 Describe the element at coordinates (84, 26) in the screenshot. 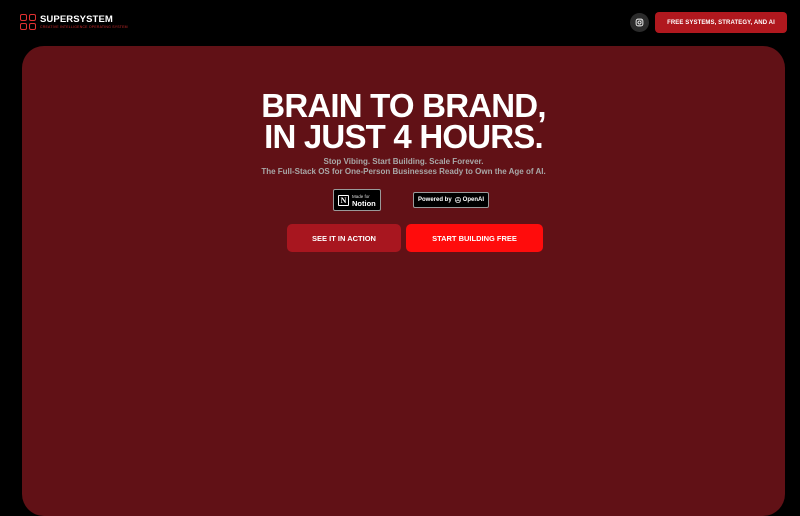

I see `logo-tagline: CREATIVE INTELLIGENCE OPERATING SYSTEM` at that location.